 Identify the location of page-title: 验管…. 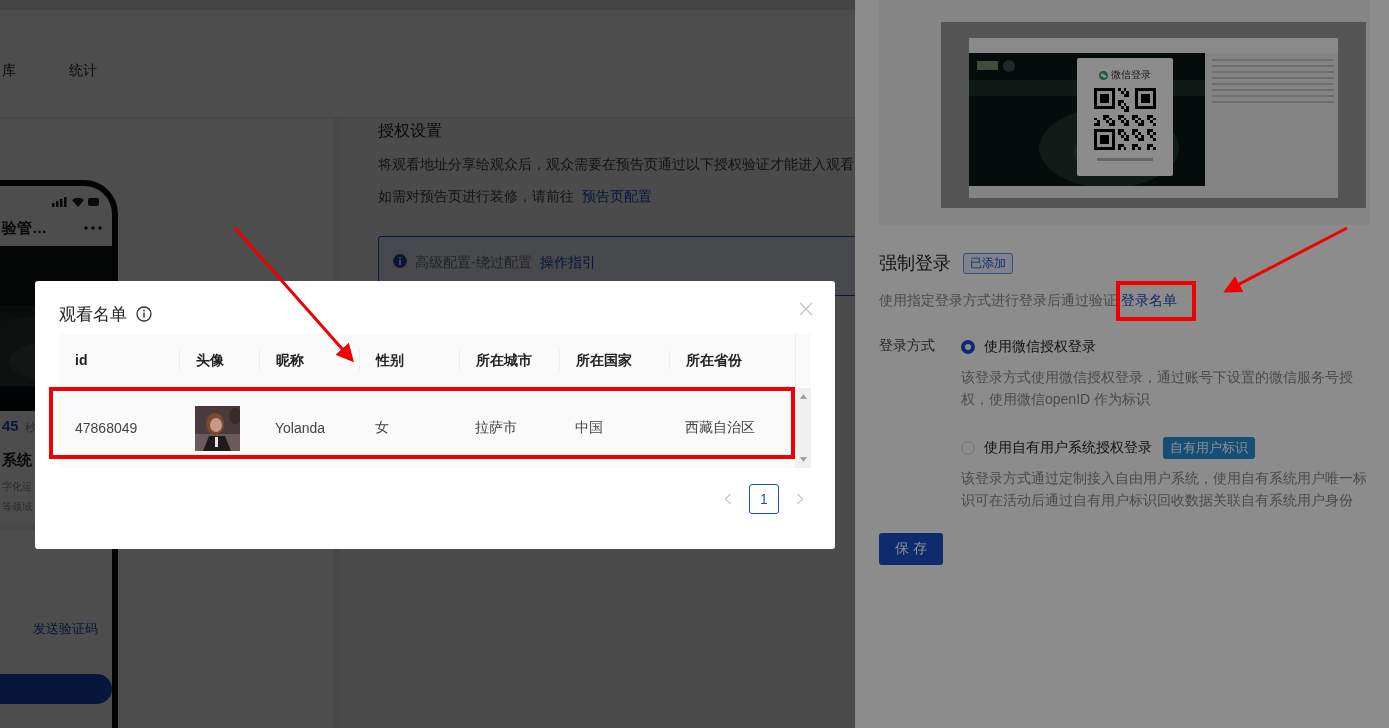
(24, 228).